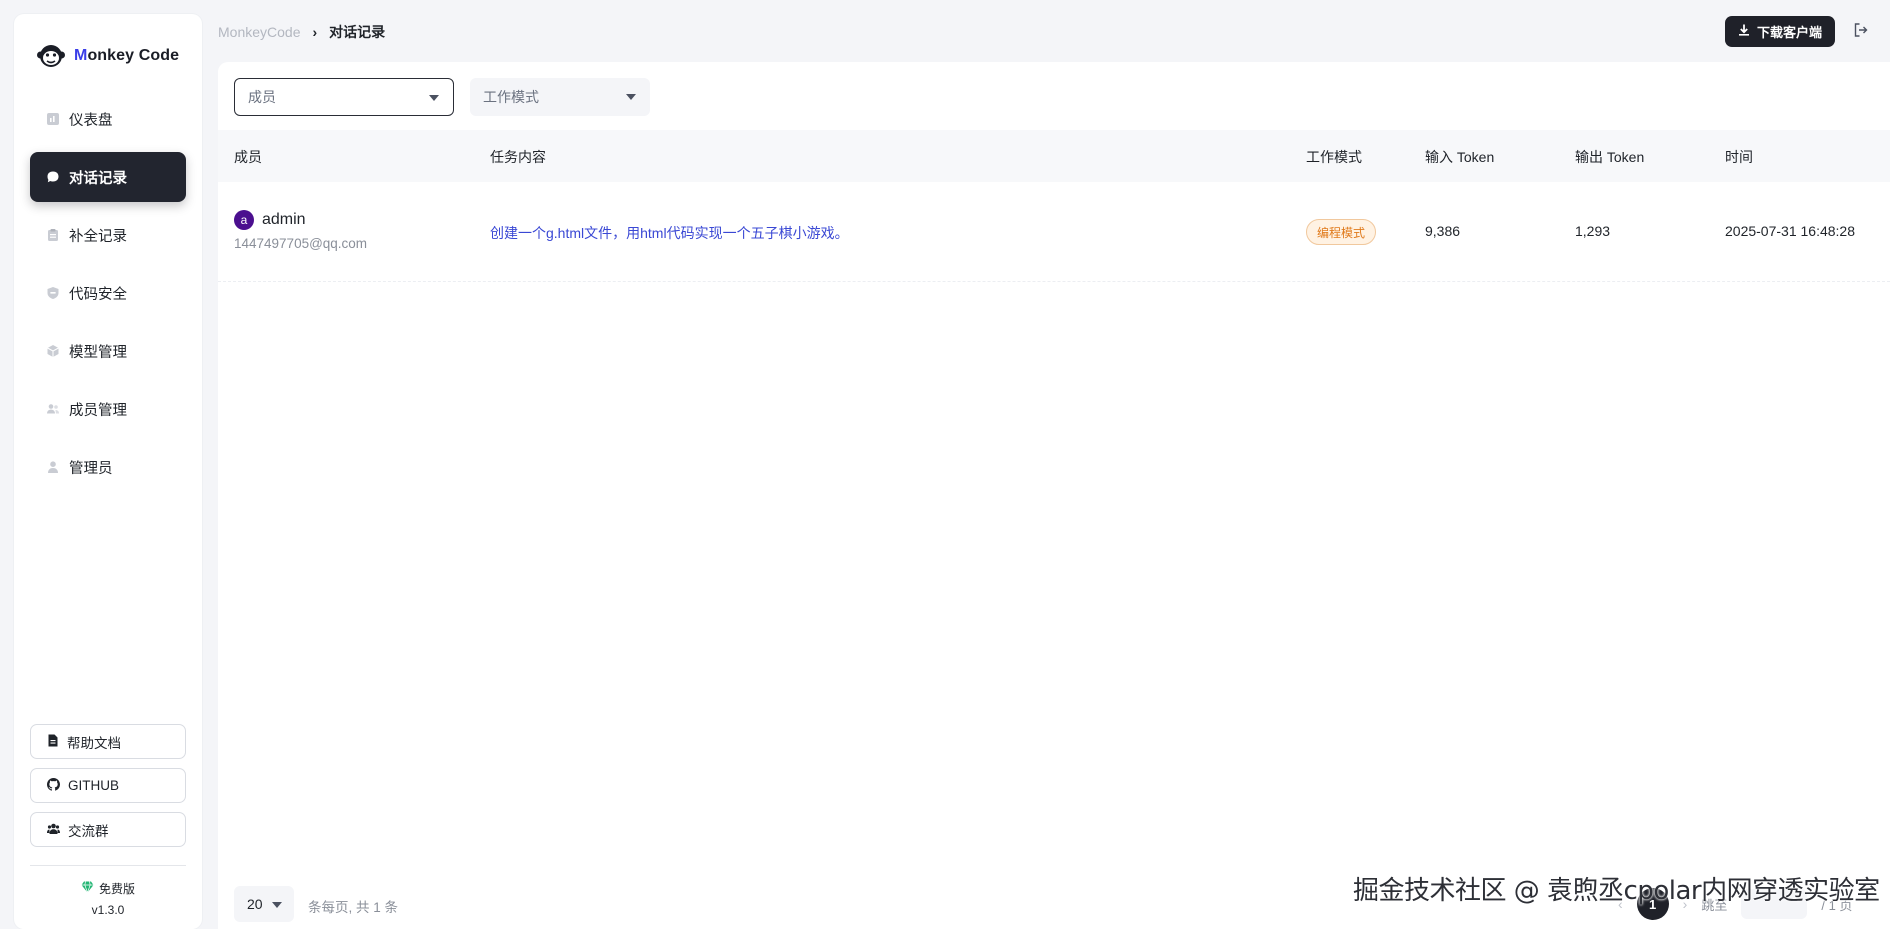 The height and width of the screenshot is (929, 1890). Describe the element at coordinates (98, 294) in the screenshot. I see `sidebar-item-label: 代码安全` at that location.